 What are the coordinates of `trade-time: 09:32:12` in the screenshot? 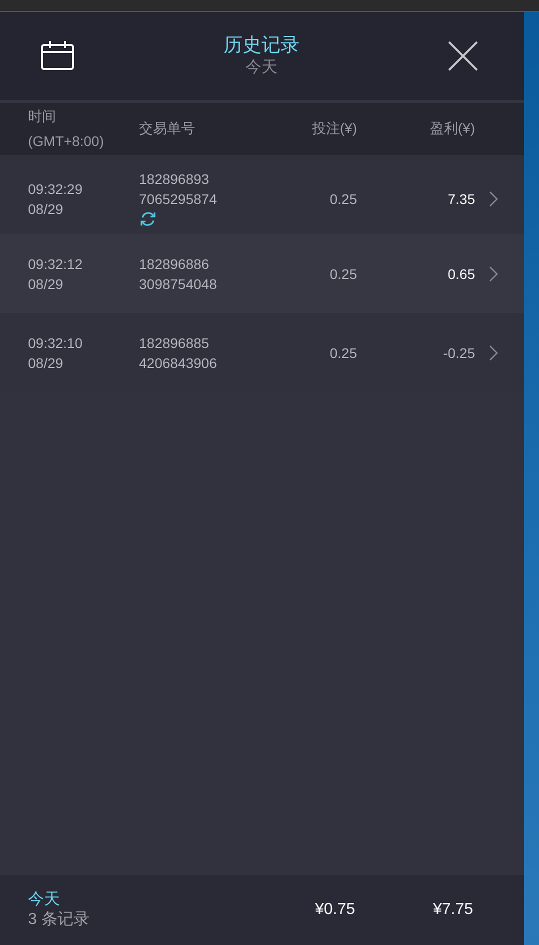 It's located at (56, 264).